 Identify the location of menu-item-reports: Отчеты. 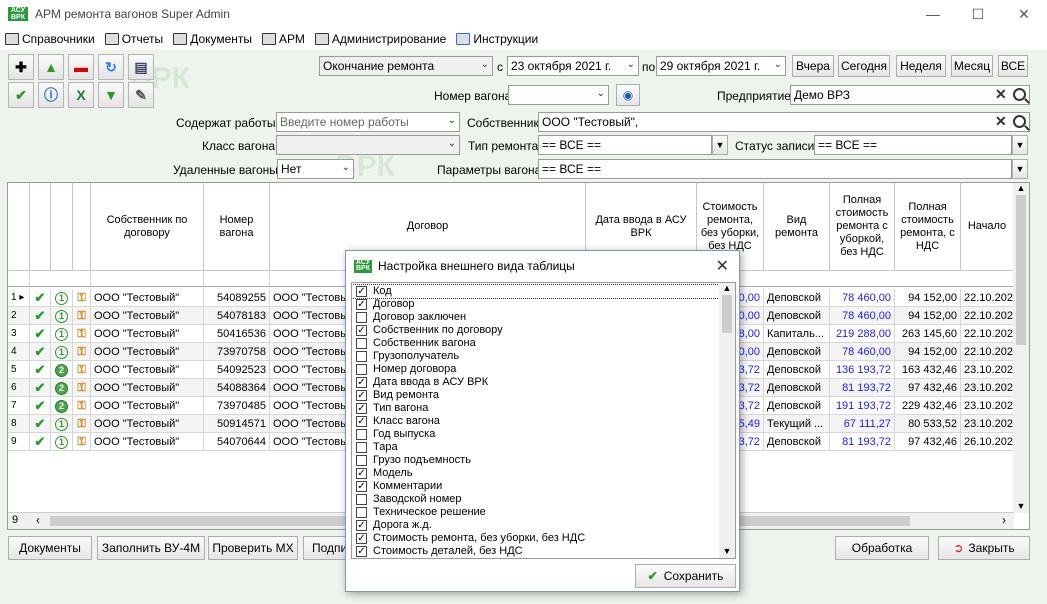
(134, 39).